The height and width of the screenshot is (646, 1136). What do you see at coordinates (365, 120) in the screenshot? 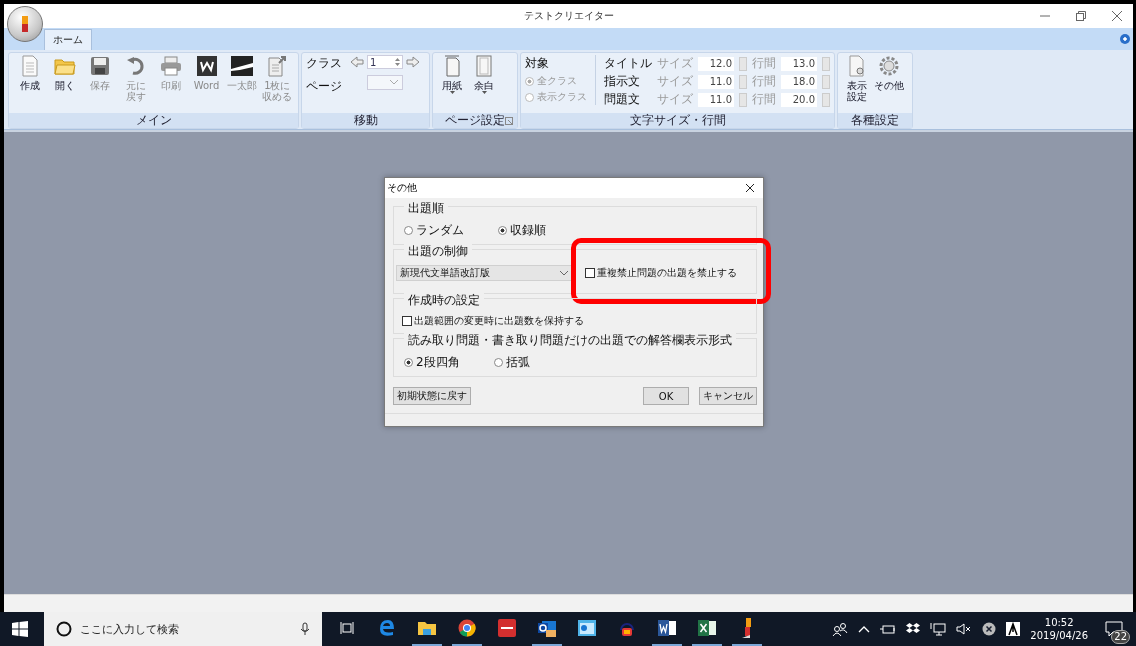
I see `group-label: 移動` at bounding box center [365, 120].